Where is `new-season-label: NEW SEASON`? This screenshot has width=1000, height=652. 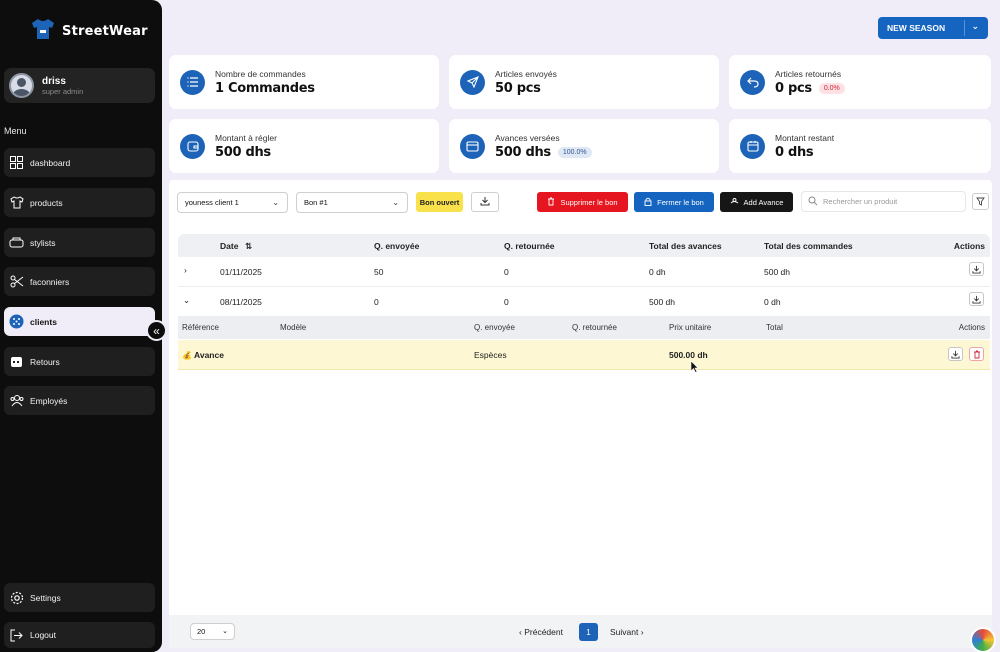
new-season-label: NEW SEASON is located at coordinates (916, 28).